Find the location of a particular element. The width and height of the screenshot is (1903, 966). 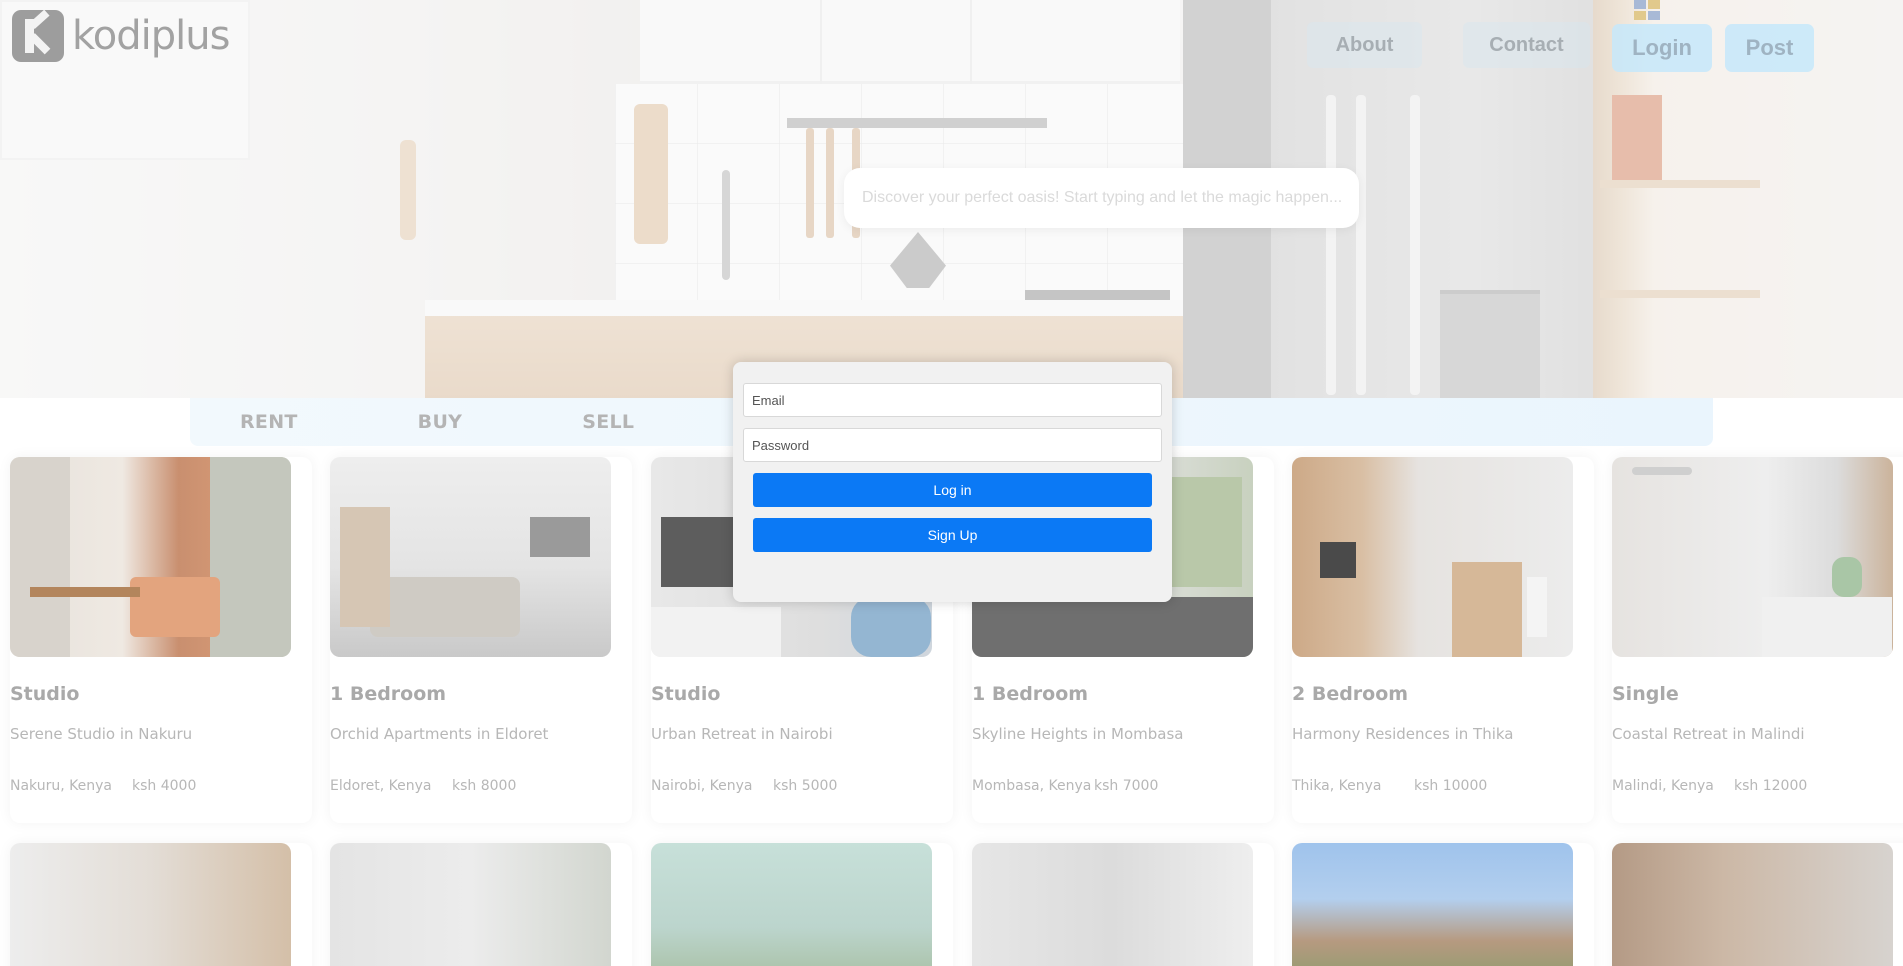

email-field is located at coordinates (952, 400).